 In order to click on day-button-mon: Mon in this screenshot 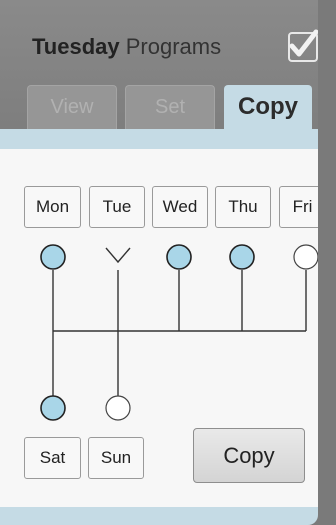, I will do `click(52, 207)`.